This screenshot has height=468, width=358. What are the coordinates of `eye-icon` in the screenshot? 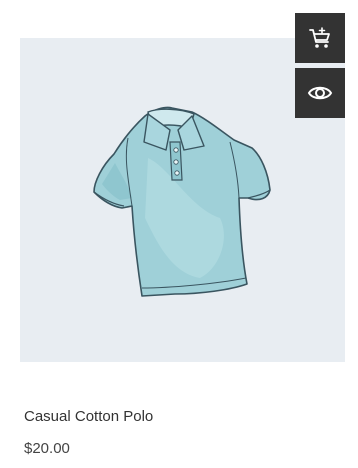 It's located at (320, 93).